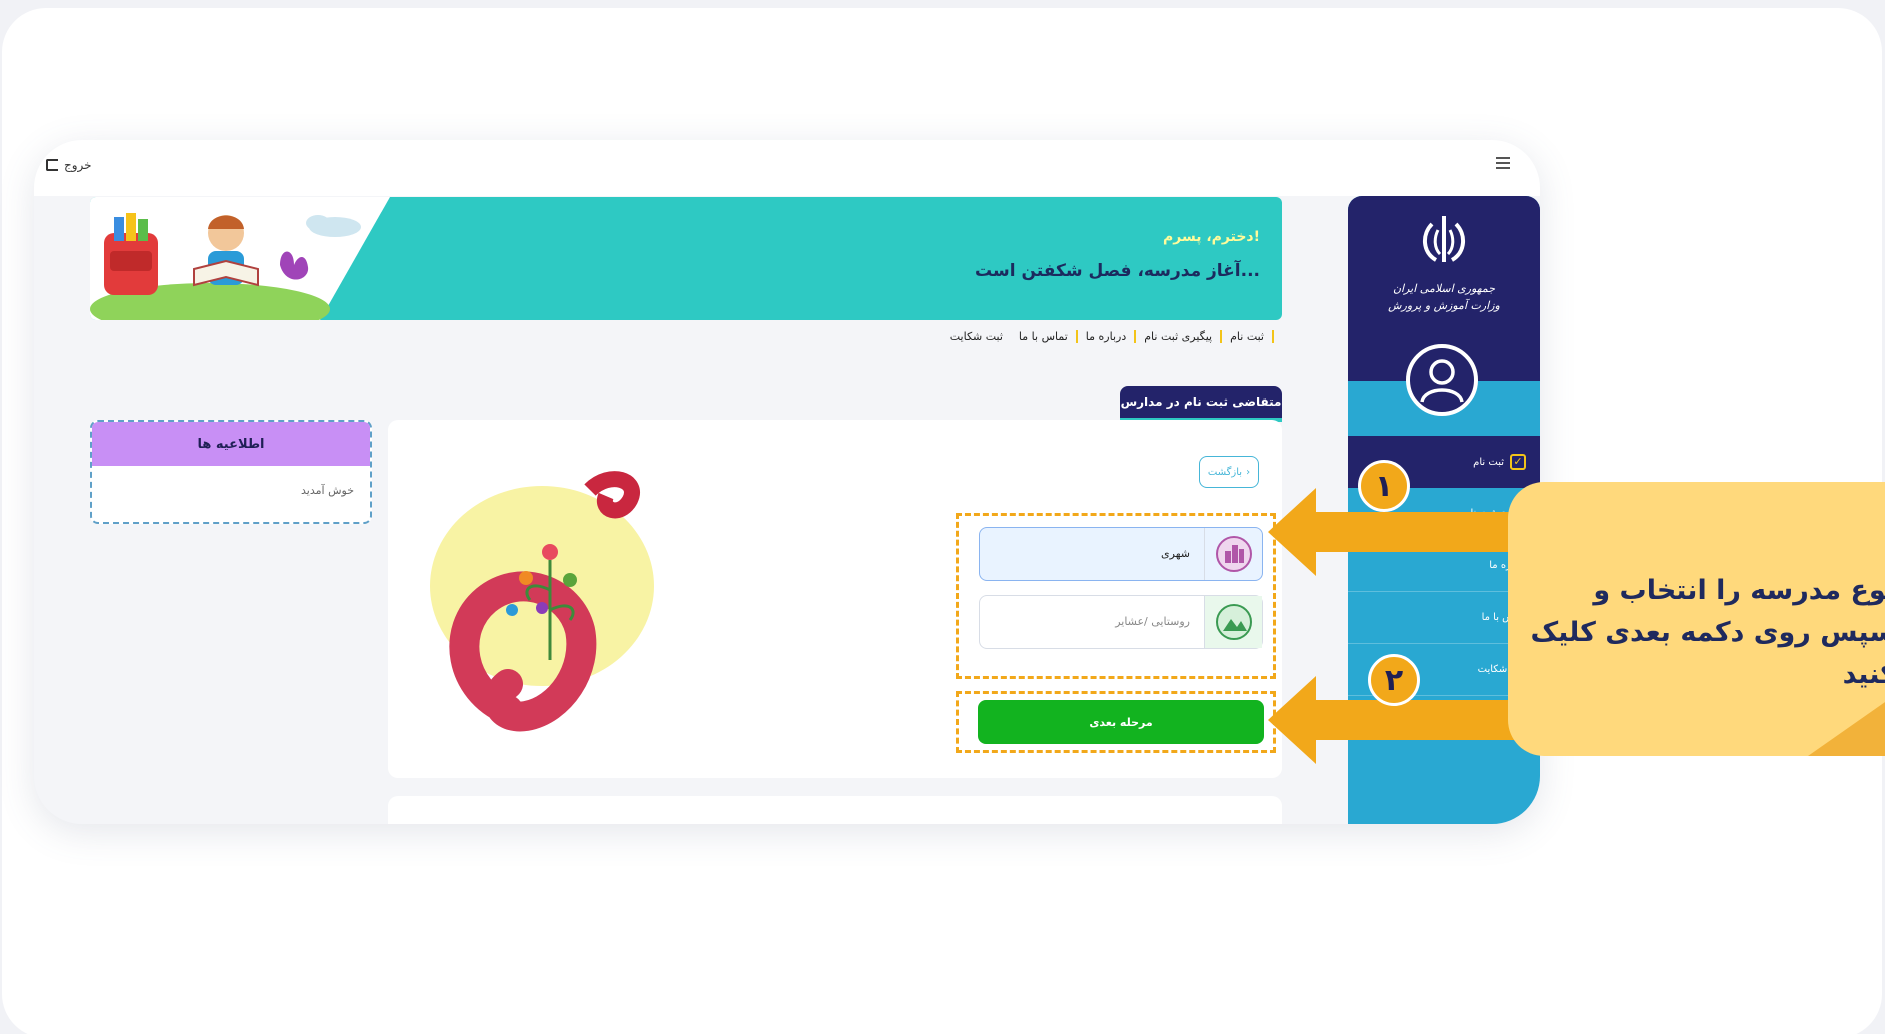 The width and height of the screenshot is (1885, 1034). What do you see at coordinates (1116, 722) in the screenshot?
I see `highlight-next-button` at bounding box center [1116, 722].